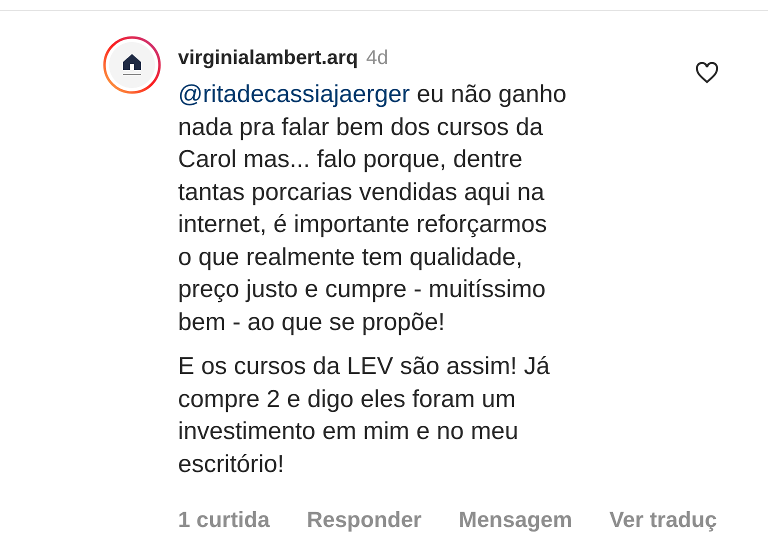 The height and width of the screenshot is (559, 768). What do you see at coordinates (364, 416) in the screenshot?
I see `comment-text: E os cursos da LEV são assim! Já compre 2 e digo eles foram um investimento em mim e no meu escritório!` at bounding box center [364, 416].